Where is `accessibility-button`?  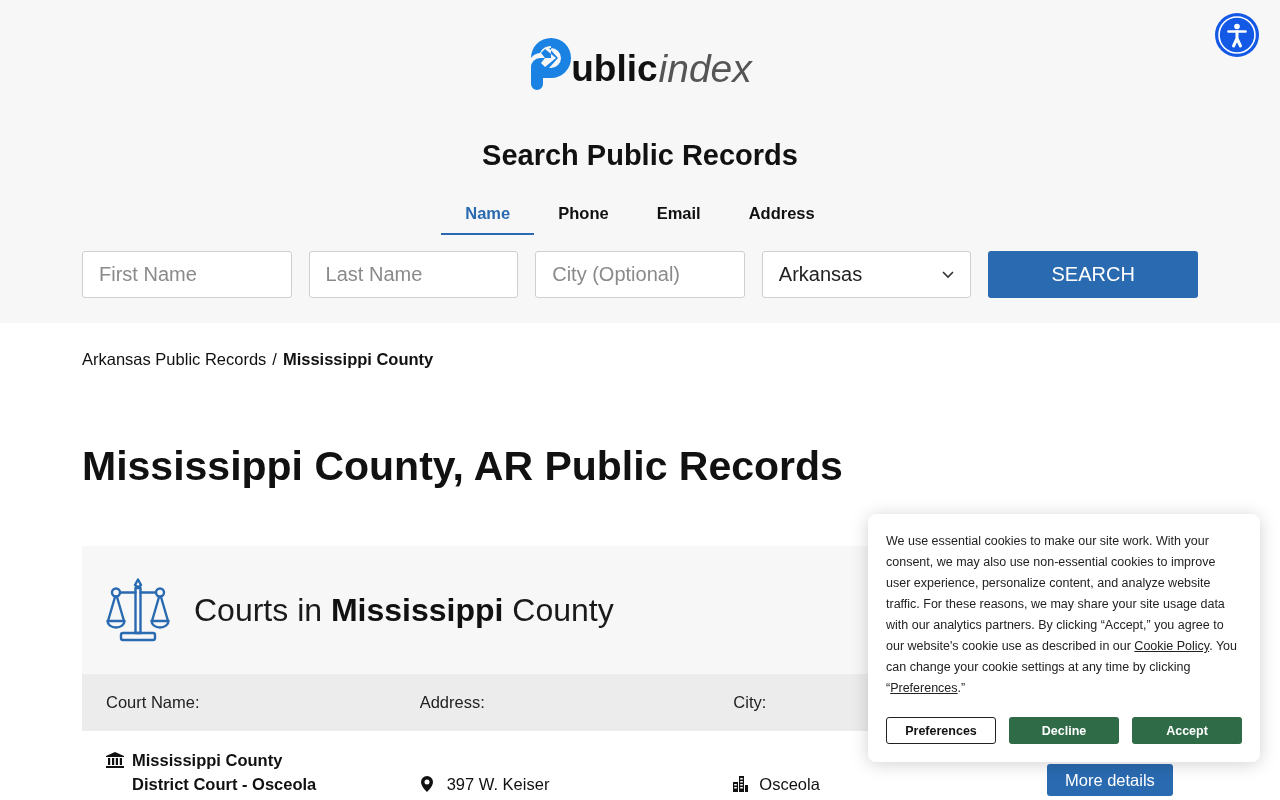 accessibility-button is located at coordinates (1237, 35).